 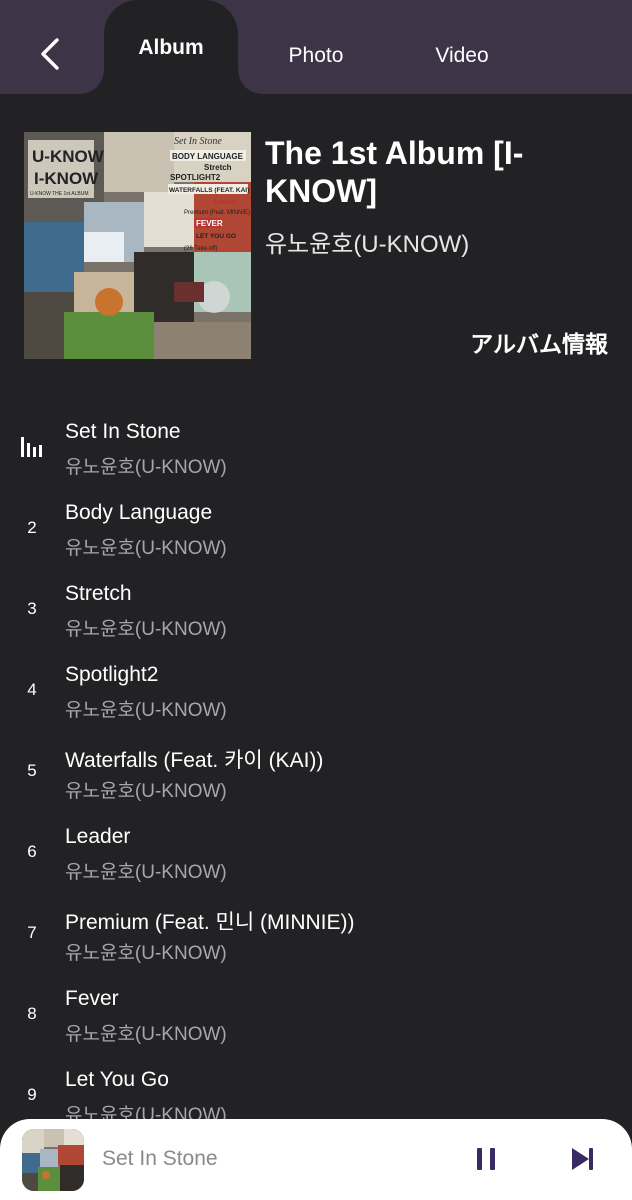 What do you see at coordinates (112, 674) in the screenshot?
I see `track-title: Spotlight2` at bounding box center [112, 674].